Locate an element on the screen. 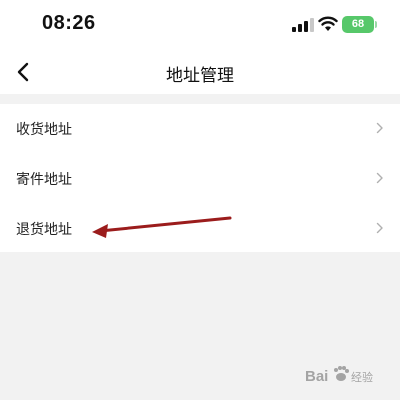 Image resolution: width=400 pixels, height=400 pixels. battery-level: 68 is located at coordinates (358, 24).